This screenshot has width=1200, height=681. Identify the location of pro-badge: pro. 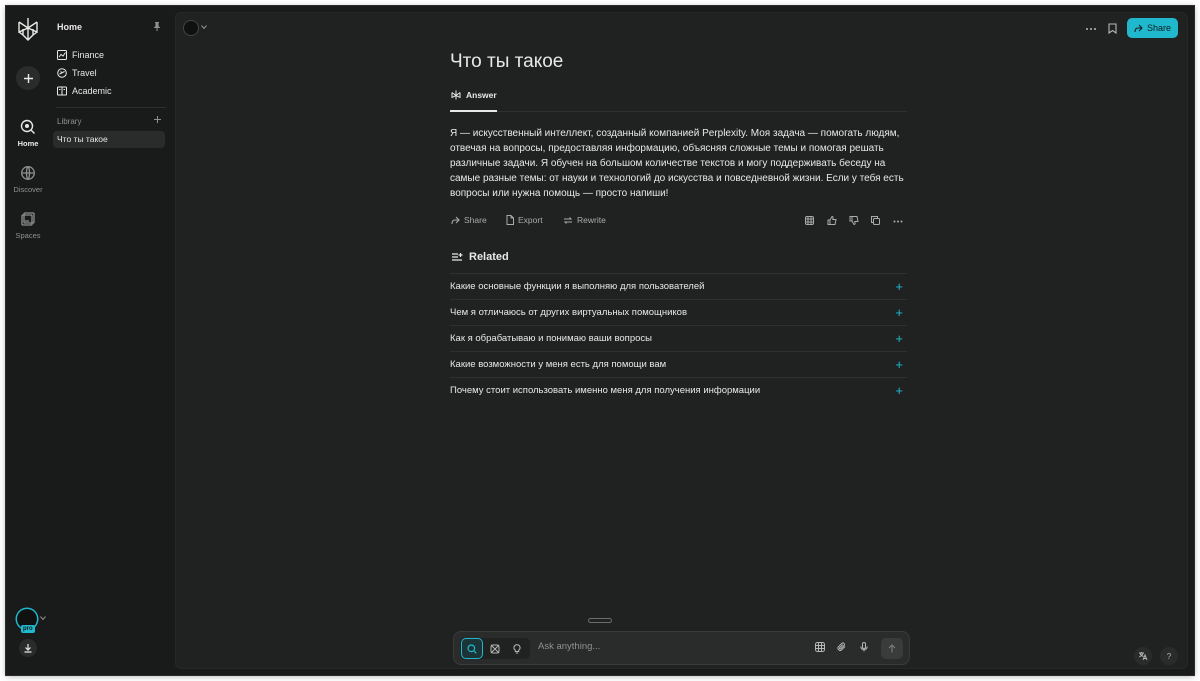
(28, 629).